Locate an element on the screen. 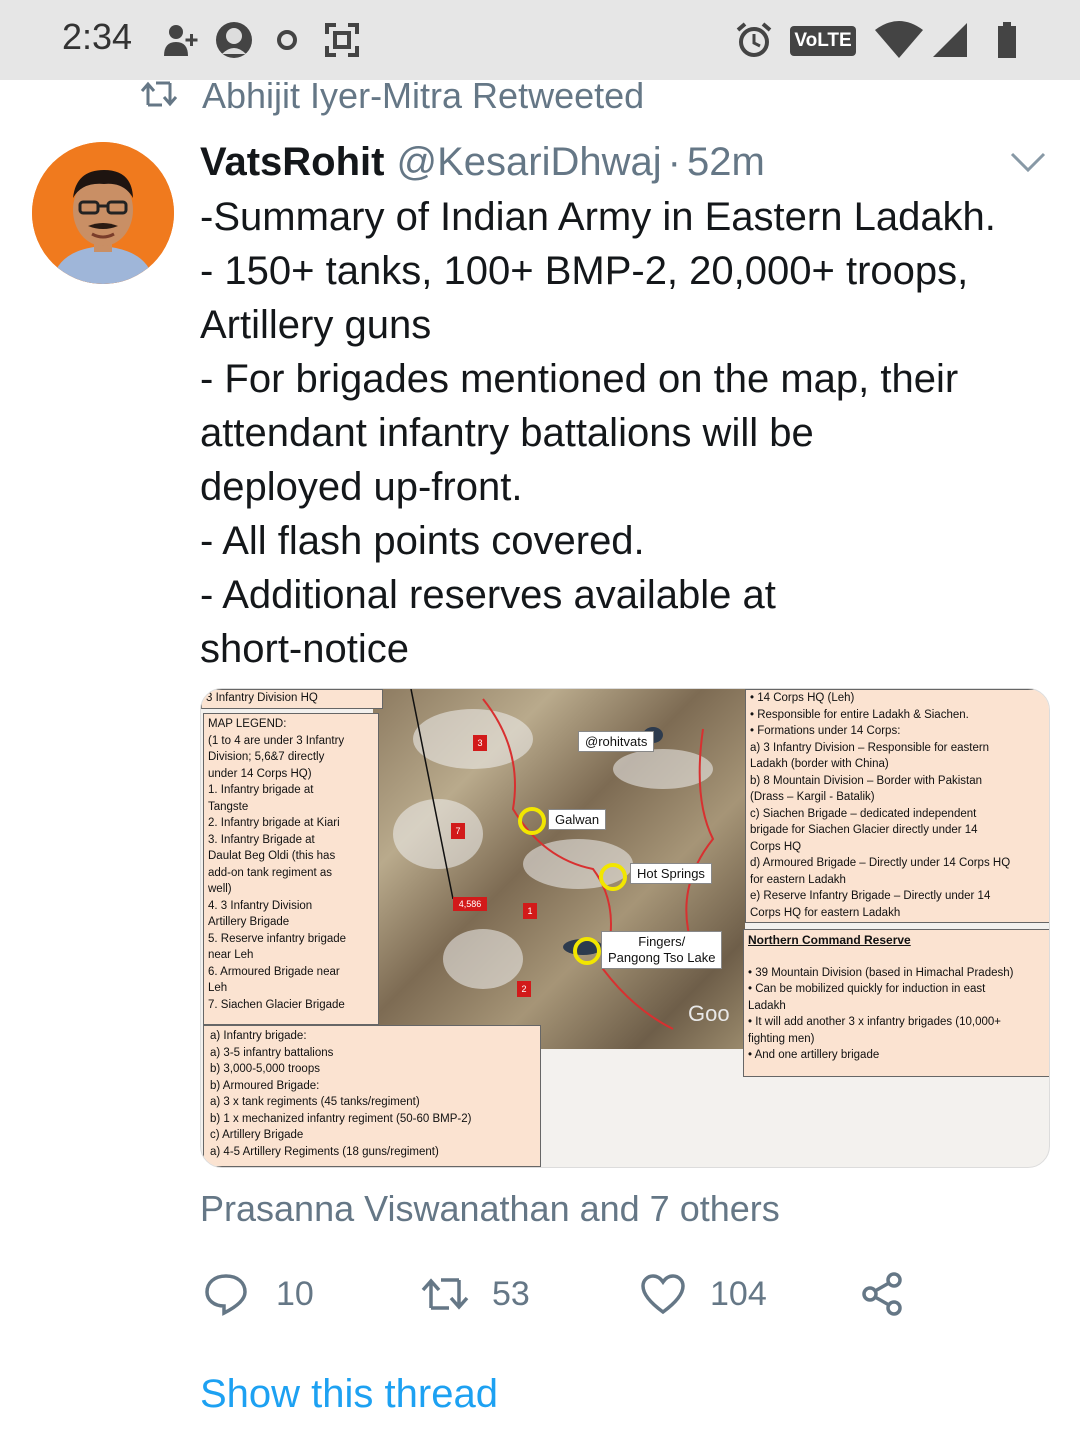 This screenshot has width=1080, height=1447. legend-line: 5. Reserve infantry brigade is located at coordinates (277, 938).